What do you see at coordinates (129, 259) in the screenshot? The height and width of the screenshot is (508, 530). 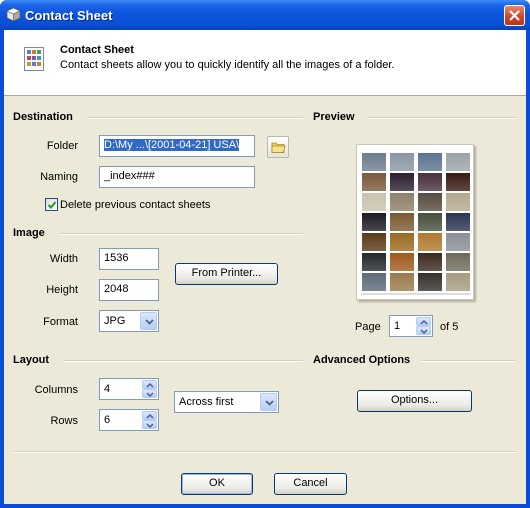 I see `width-input: 1536` at bounding box center [129, 259].